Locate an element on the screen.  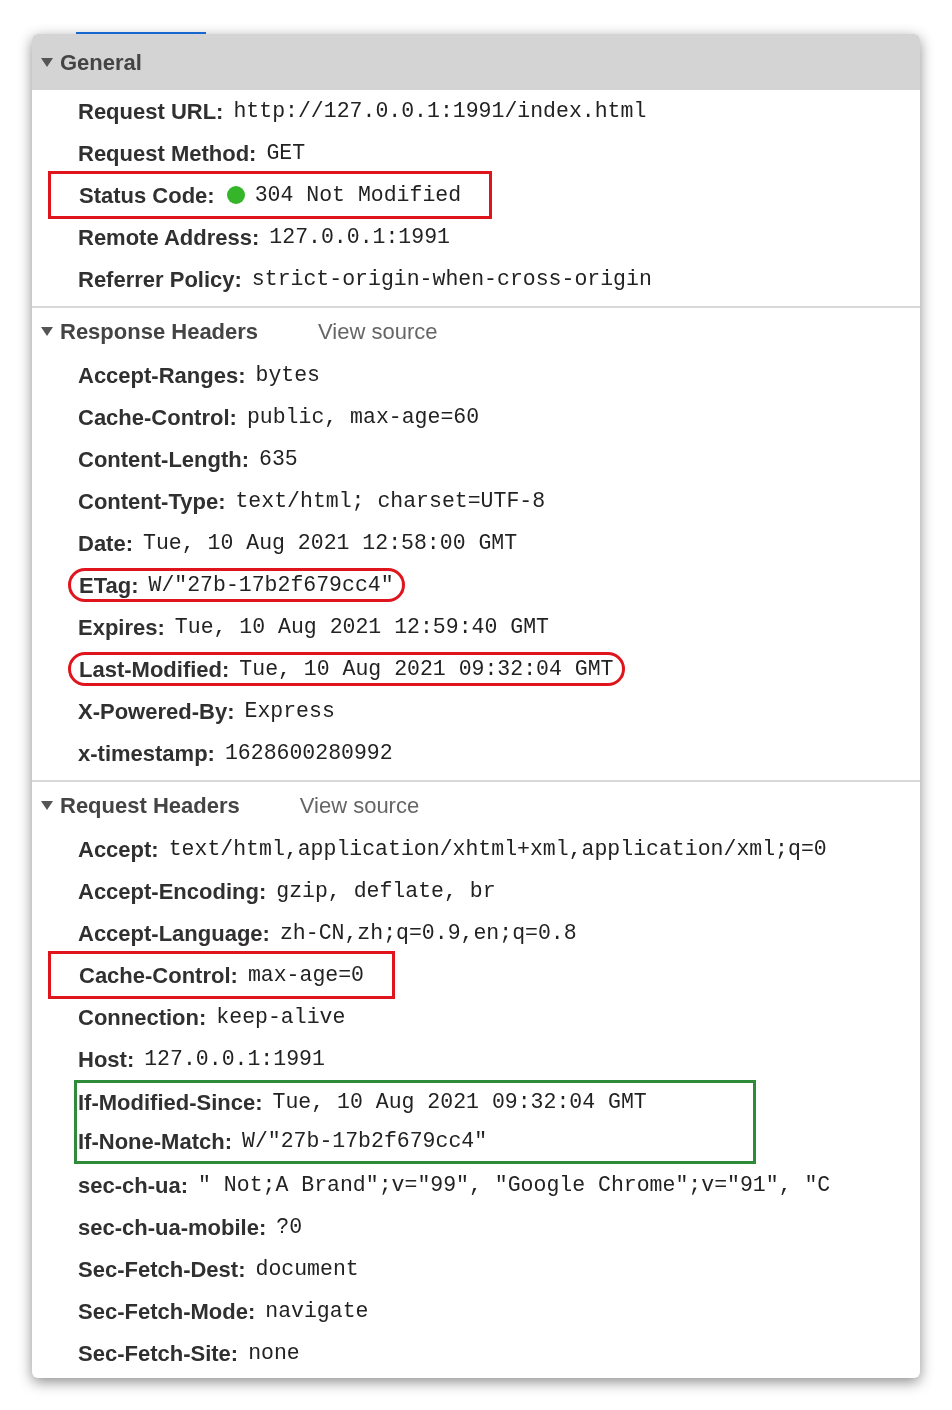
header-value: Tue, 10 Aug 2021 12:59:40 GMT is located at coordinates (361, 627).